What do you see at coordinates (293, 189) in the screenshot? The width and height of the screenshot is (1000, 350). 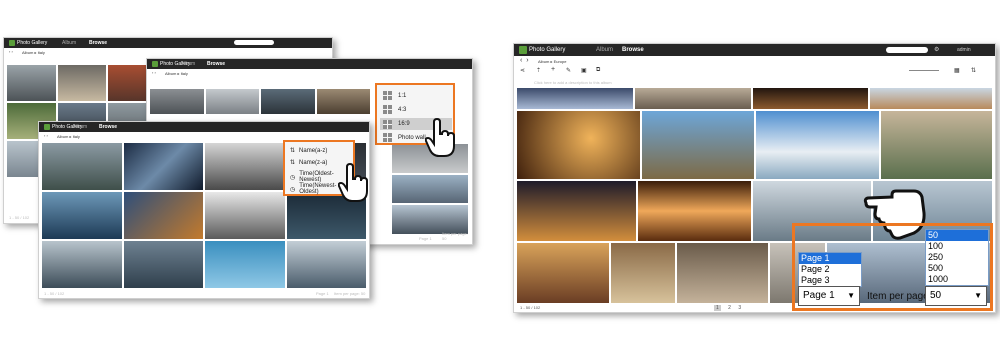 I see `clock-icon: ◷` at bounding box center [293, 189].